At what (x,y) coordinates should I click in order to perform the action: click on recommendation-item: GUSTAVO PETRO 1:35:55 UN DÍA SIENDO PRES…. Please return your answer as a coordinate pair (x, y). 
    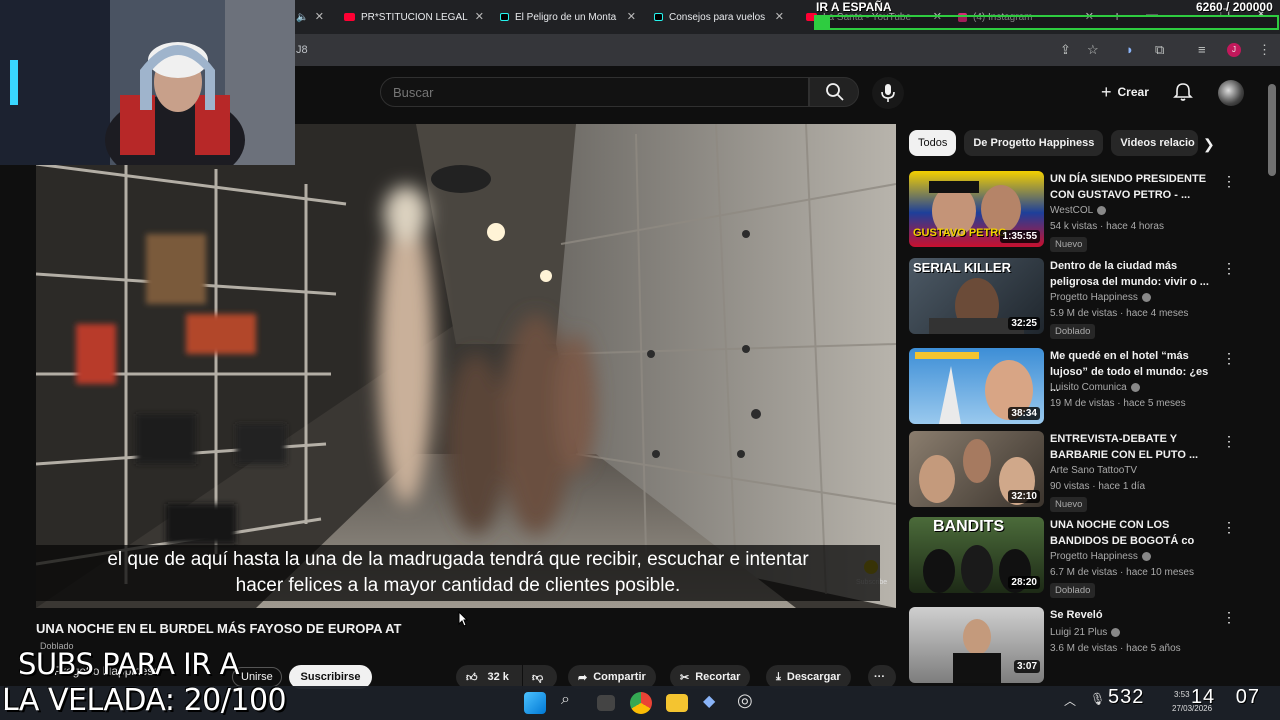
    Looking at the image, I should click on (1074, 211).